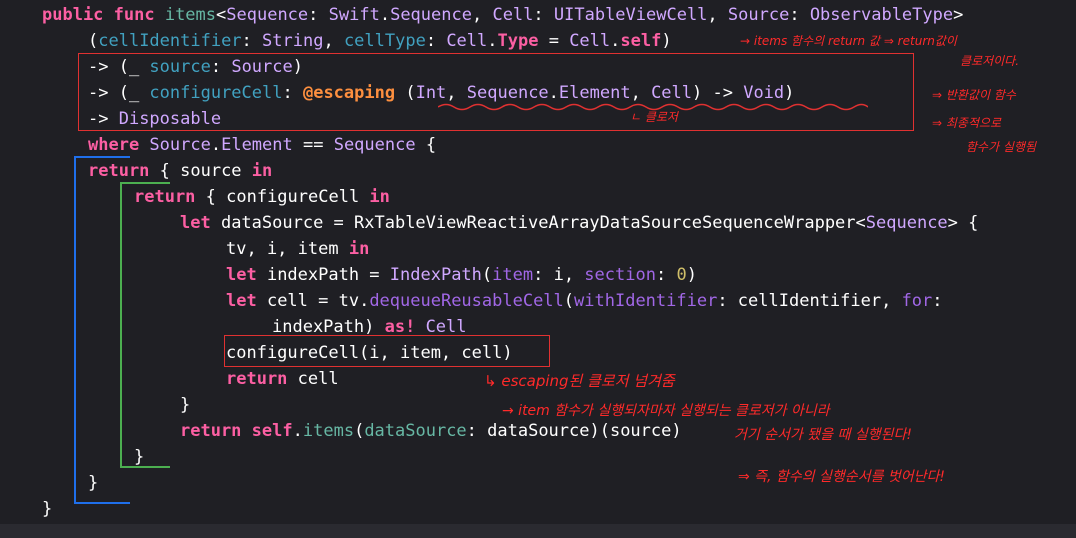  I want to click on code-token: : dataSource)(source), so click(574, 431).